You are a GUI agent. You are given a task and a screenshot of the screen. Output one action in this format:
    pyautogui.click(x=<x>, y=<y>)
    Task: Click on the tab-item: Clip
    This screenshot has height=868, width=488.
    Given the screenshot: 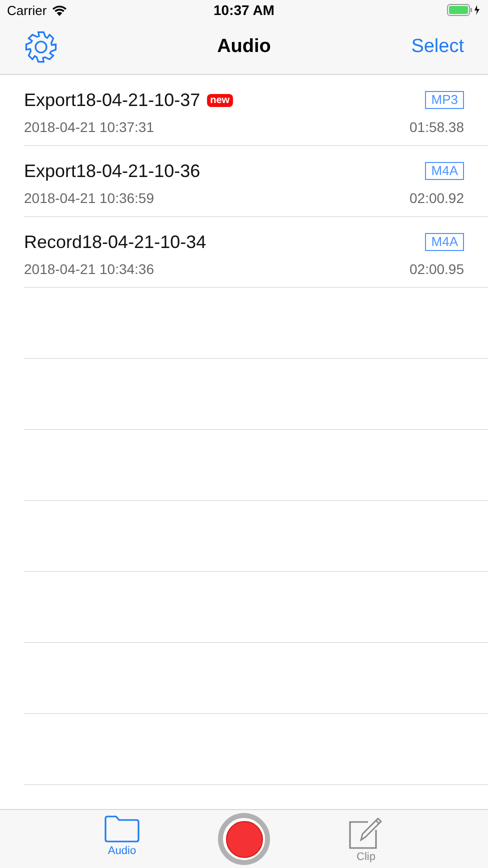 What is the action you would take?
    pyautogui.click(x=366, y=839)
    